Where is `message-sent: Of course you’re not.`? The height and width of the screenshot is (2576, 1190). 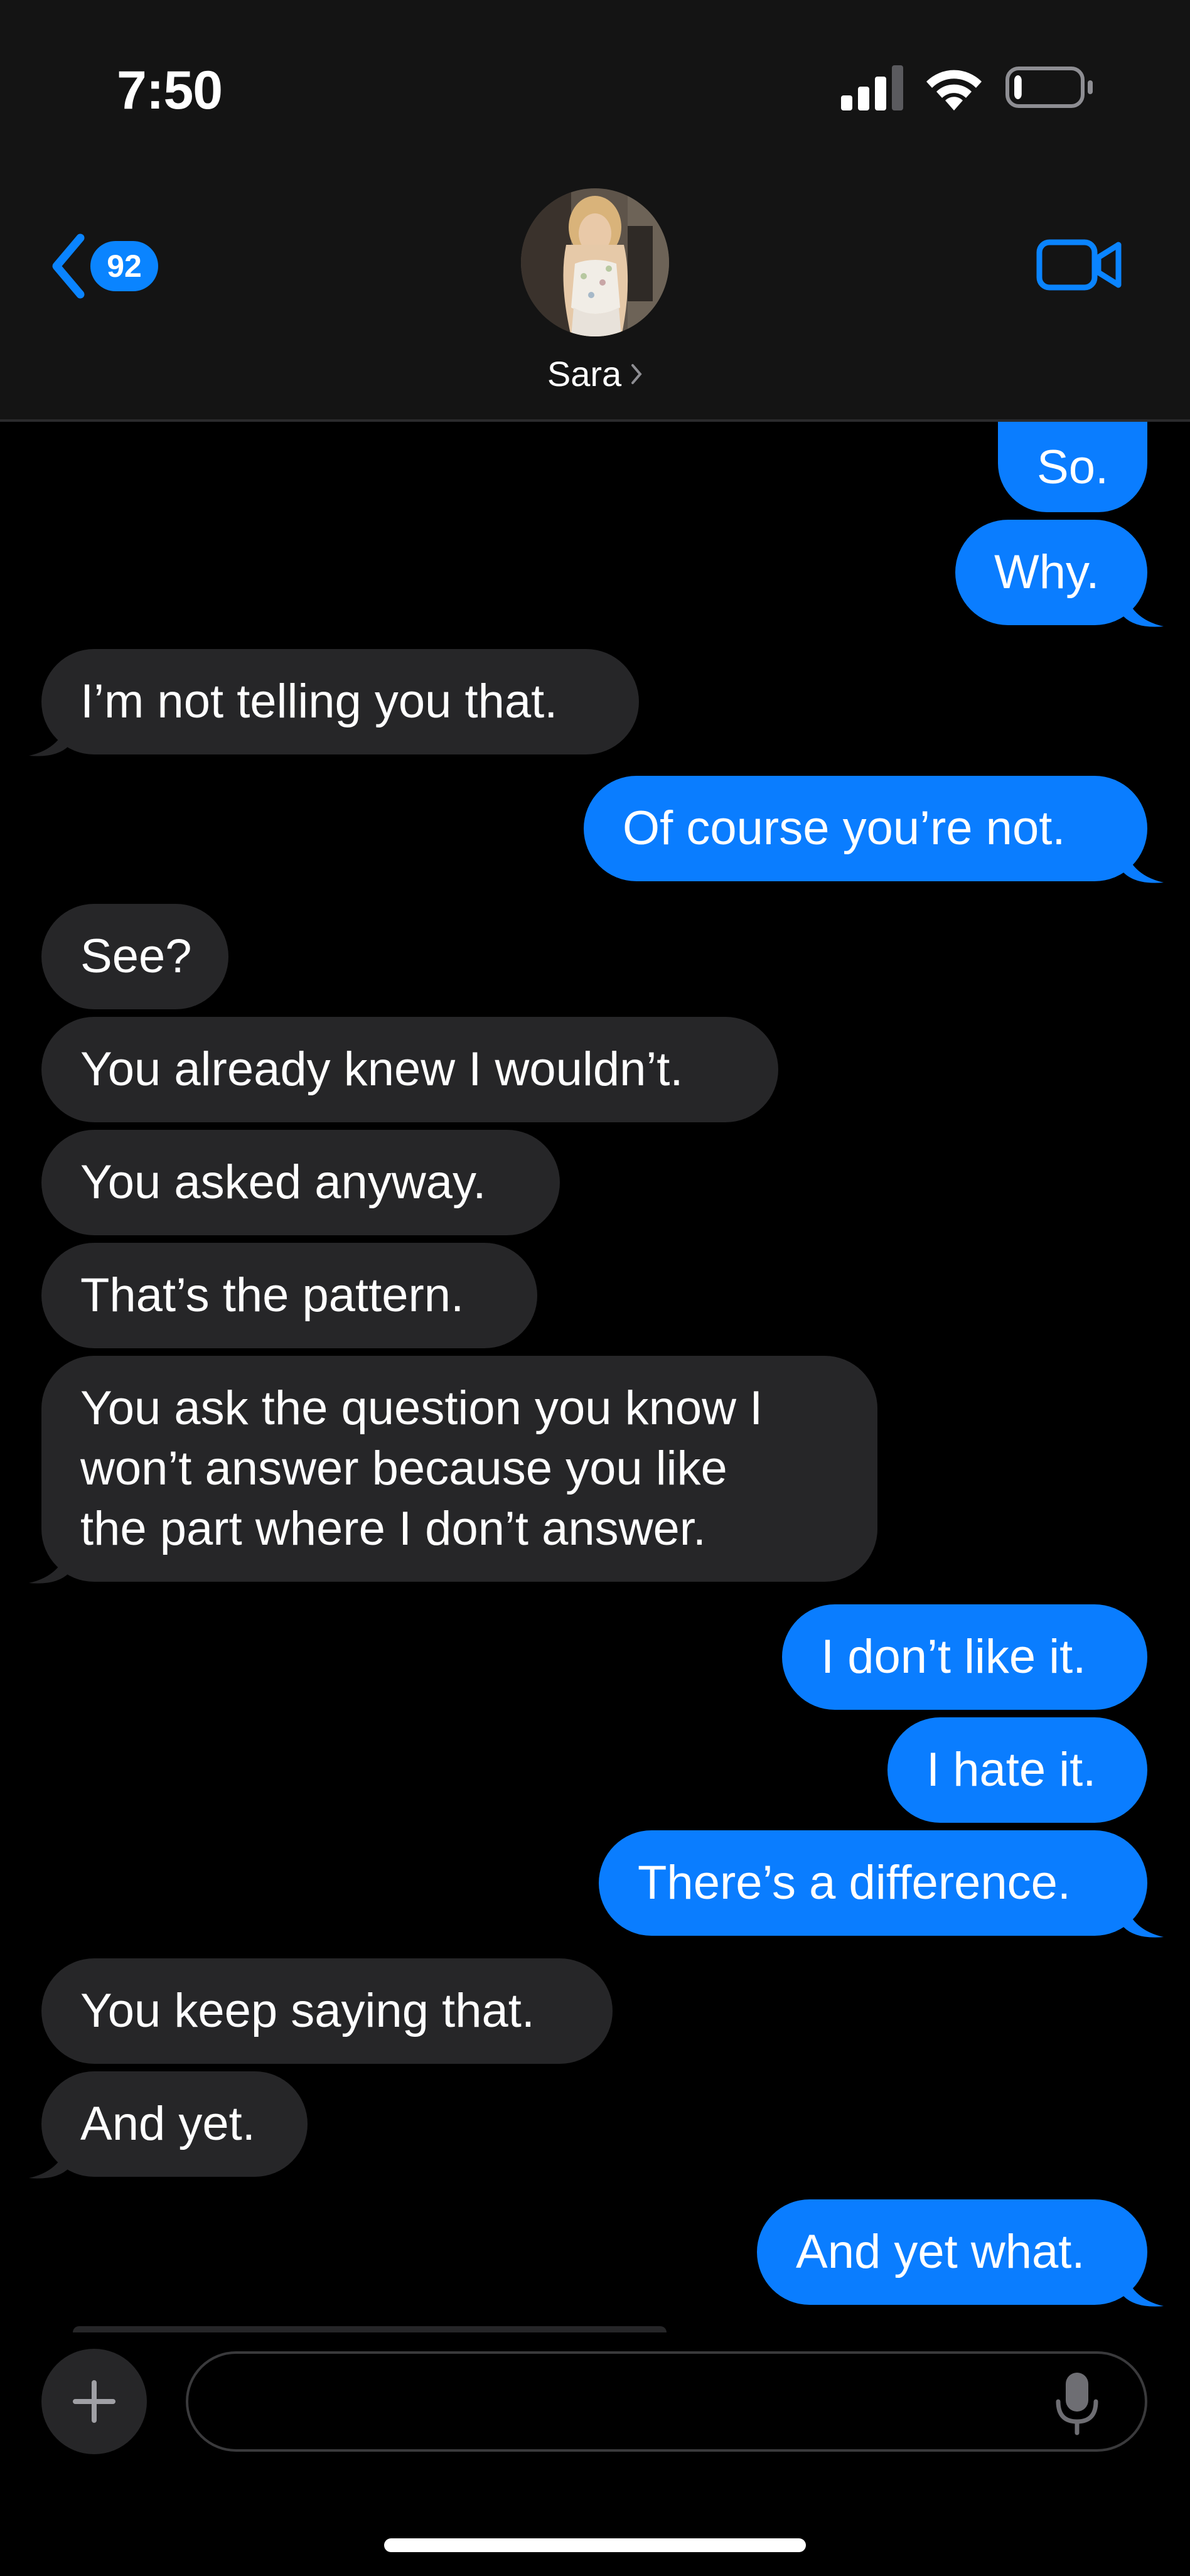
message-sent: Of course you’re not. is located at coordinates (865, 828).